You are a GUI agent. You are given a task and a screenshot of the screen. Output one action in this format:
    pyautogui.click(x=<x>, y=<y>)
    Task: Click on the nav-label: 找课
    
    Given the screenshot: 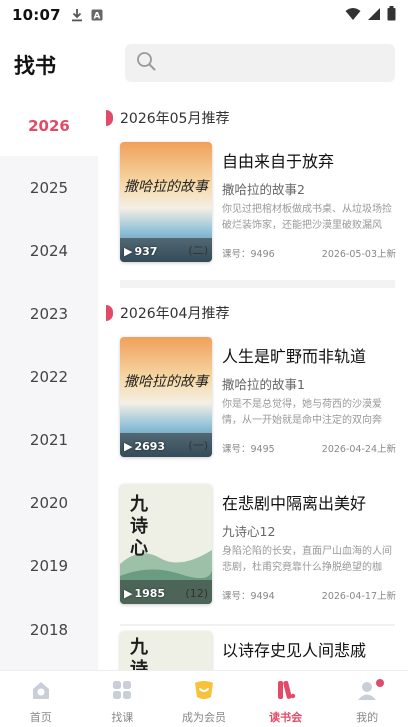 What is the action you would take?
    pyautogui.click(x=122, y=717)
    